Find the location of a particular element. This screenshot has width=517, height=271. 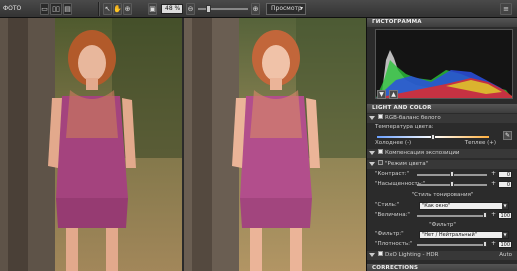

contrast-plus-icon: + is located at coordinates (493, 173).